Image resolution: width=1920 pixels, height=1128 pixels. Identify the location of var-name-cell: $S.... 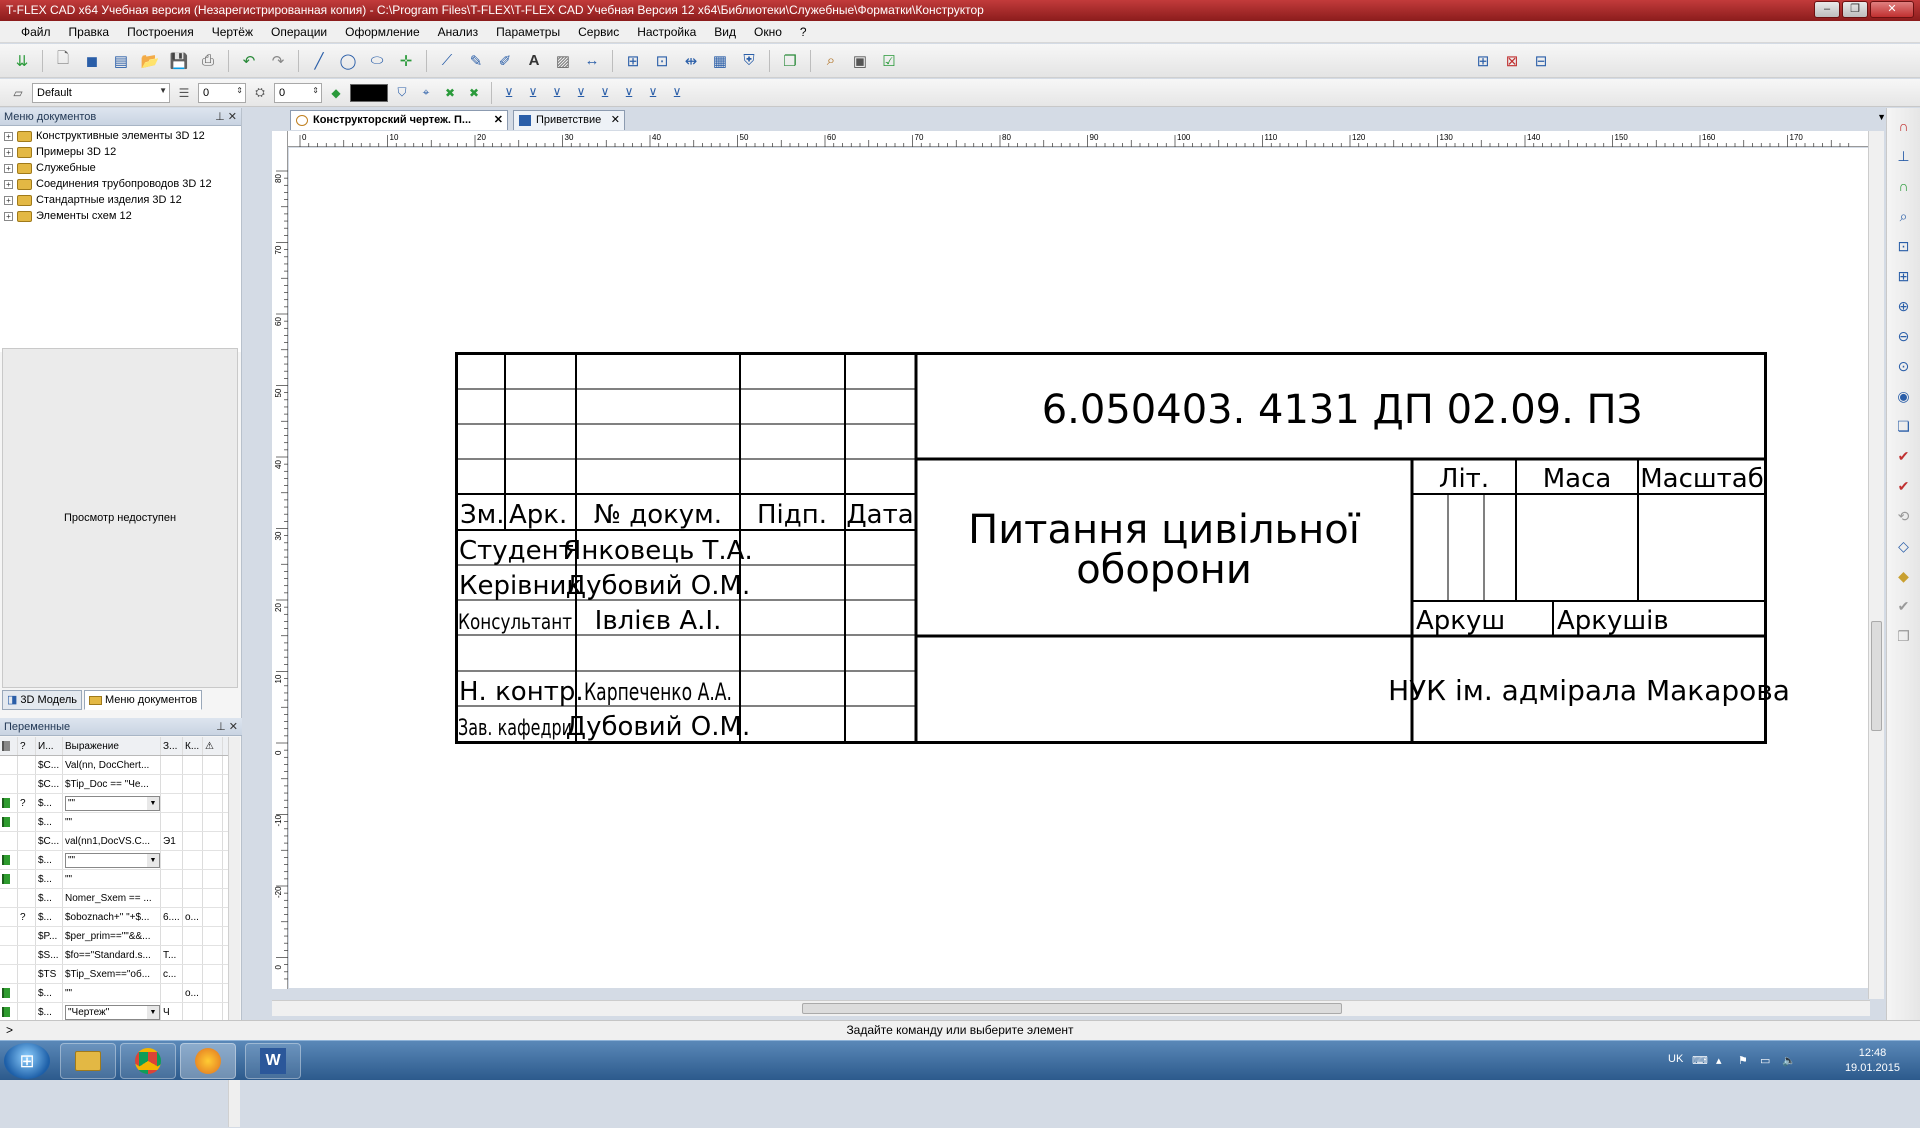
(49, 955).